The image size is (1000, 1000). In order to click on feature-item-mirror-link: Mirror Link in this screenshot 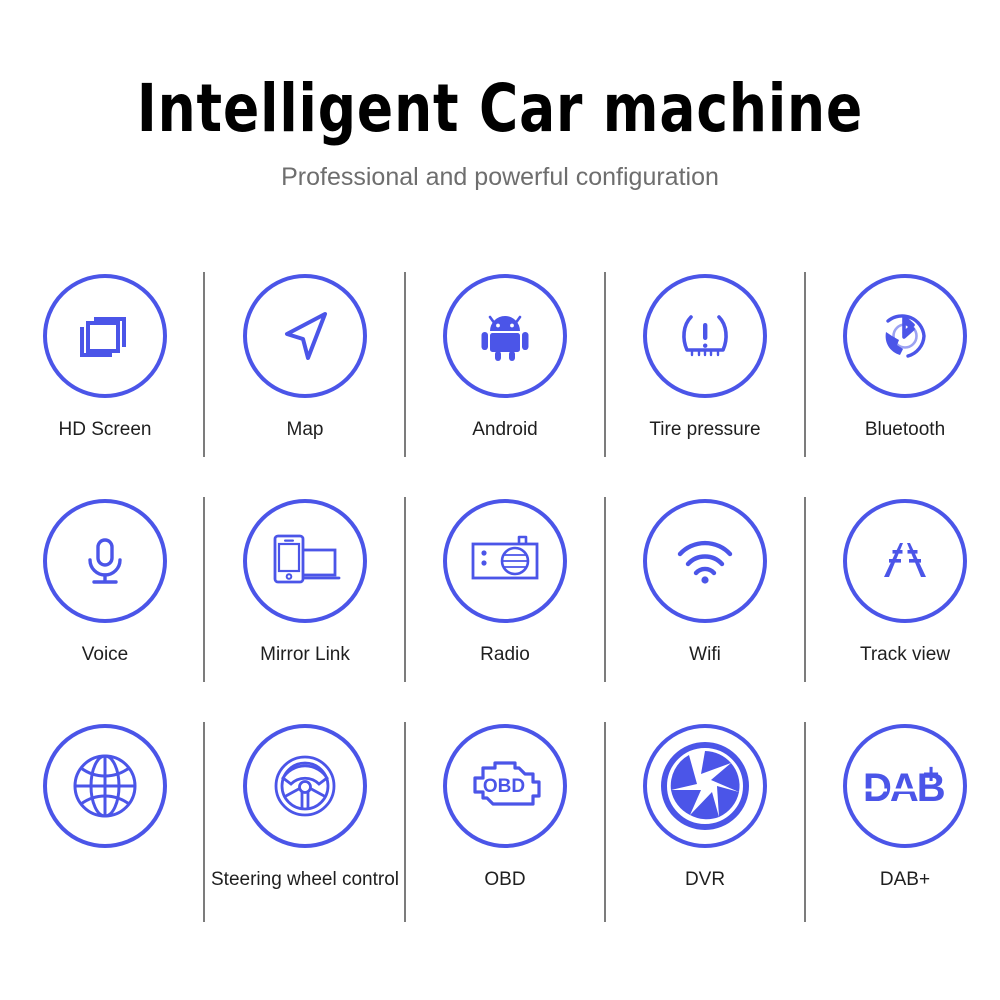, I will do `click(305, 592)`.